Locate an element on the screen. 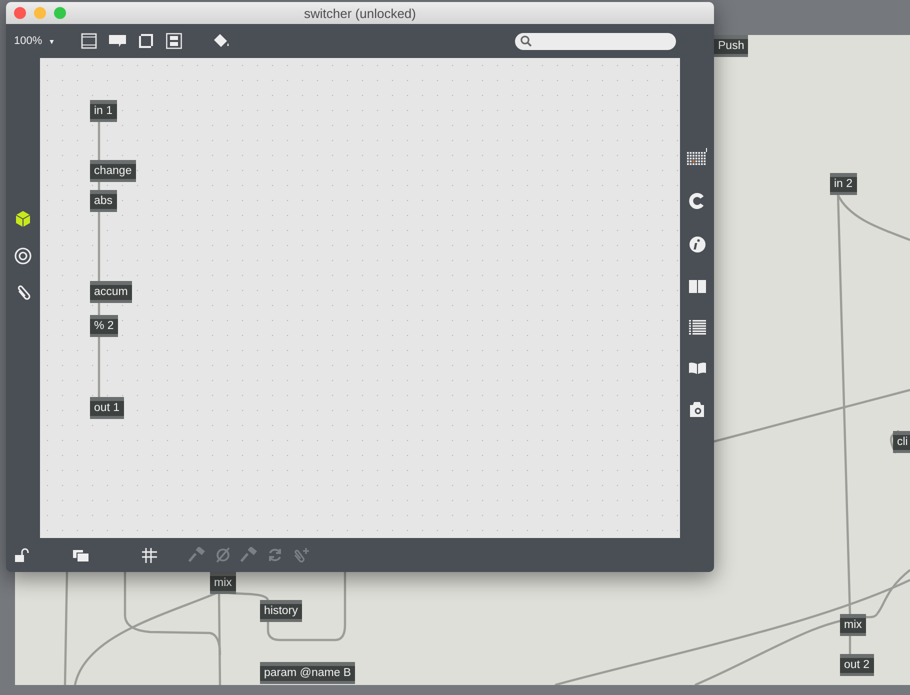 This screenshot has width=910, height=695. info-icon is located at coordinates (697, 244).